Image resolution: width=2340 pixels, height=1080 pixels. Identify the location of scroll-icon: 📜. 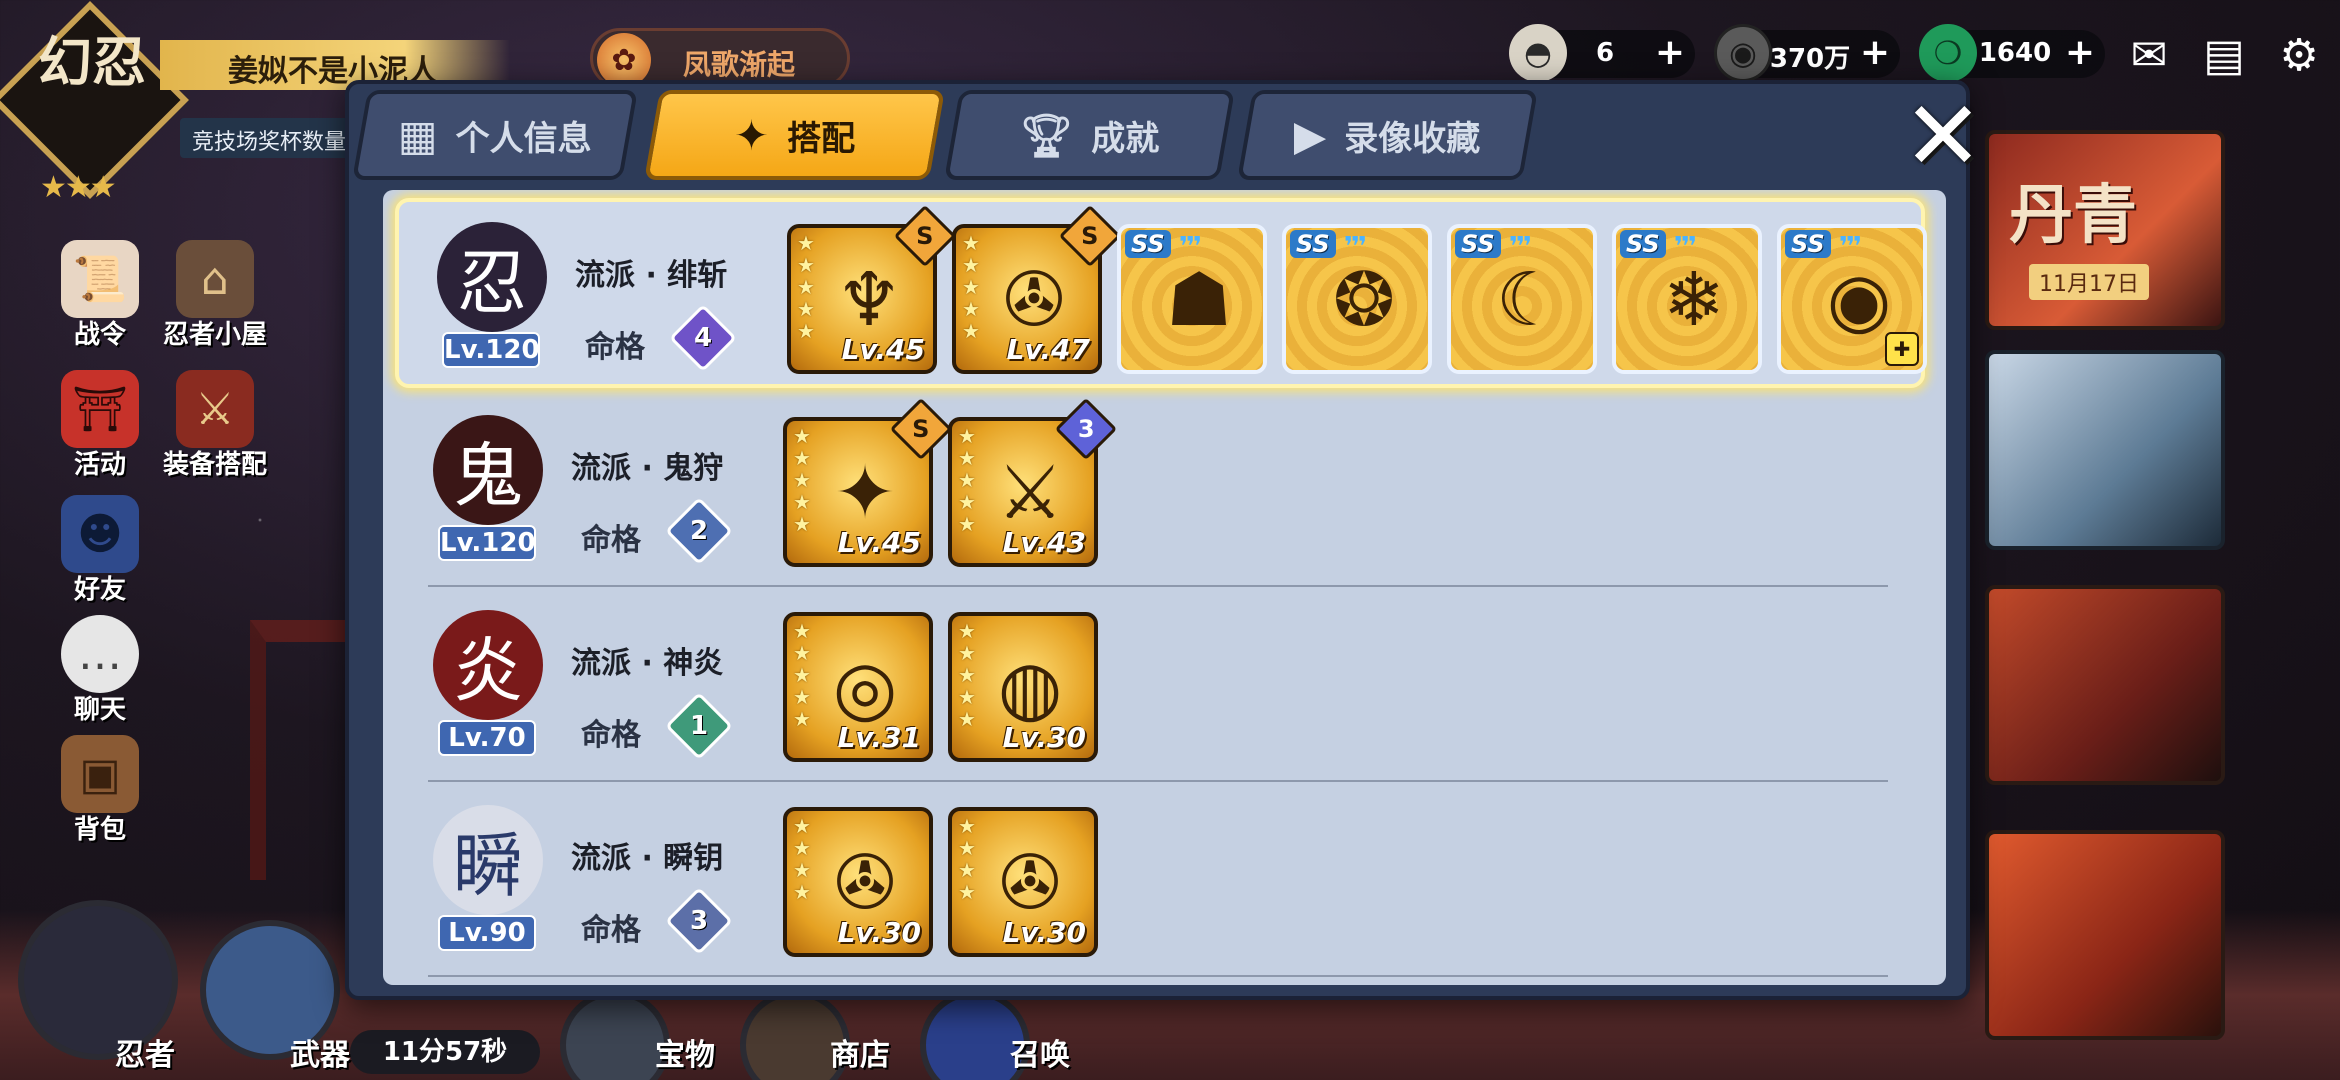
(100, 279).